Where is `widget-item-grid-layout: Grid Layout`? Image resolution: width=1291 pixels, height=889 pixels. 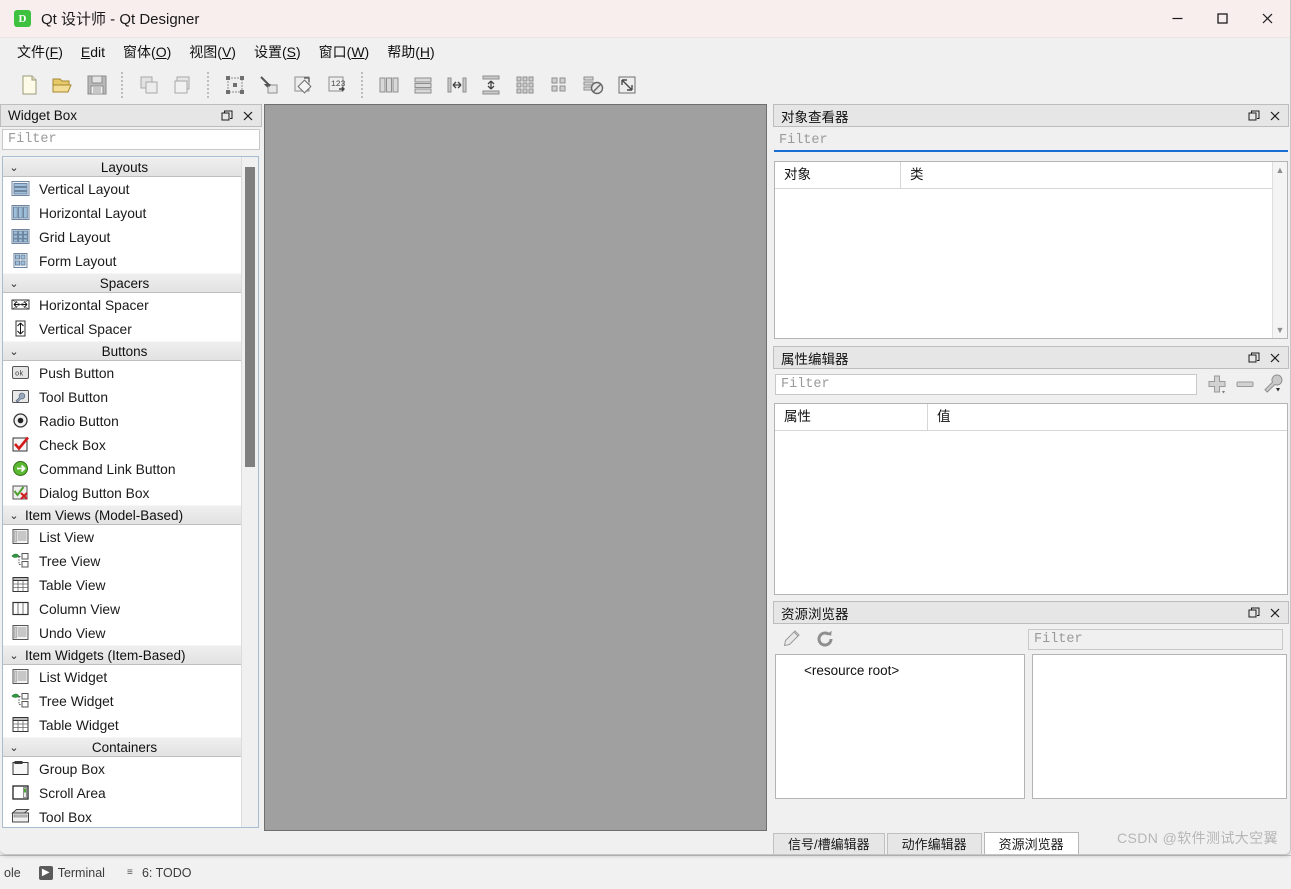 widget-item-grid-layout: Grid Layout is located at coordinates (122, 237).